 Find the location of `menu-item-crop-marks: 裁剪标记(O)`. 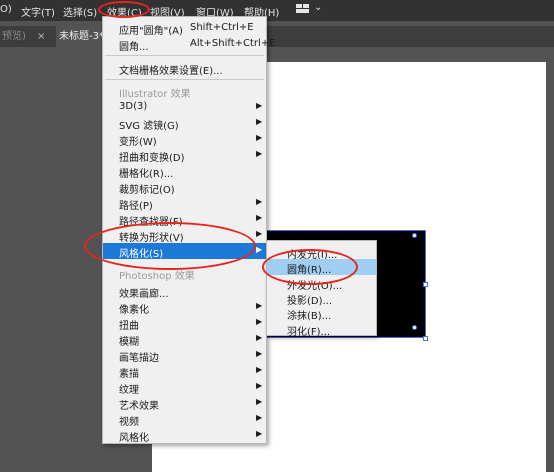

menu-item-crop-marks: 裁剪标记(O) is located at coordinates (184, 187).